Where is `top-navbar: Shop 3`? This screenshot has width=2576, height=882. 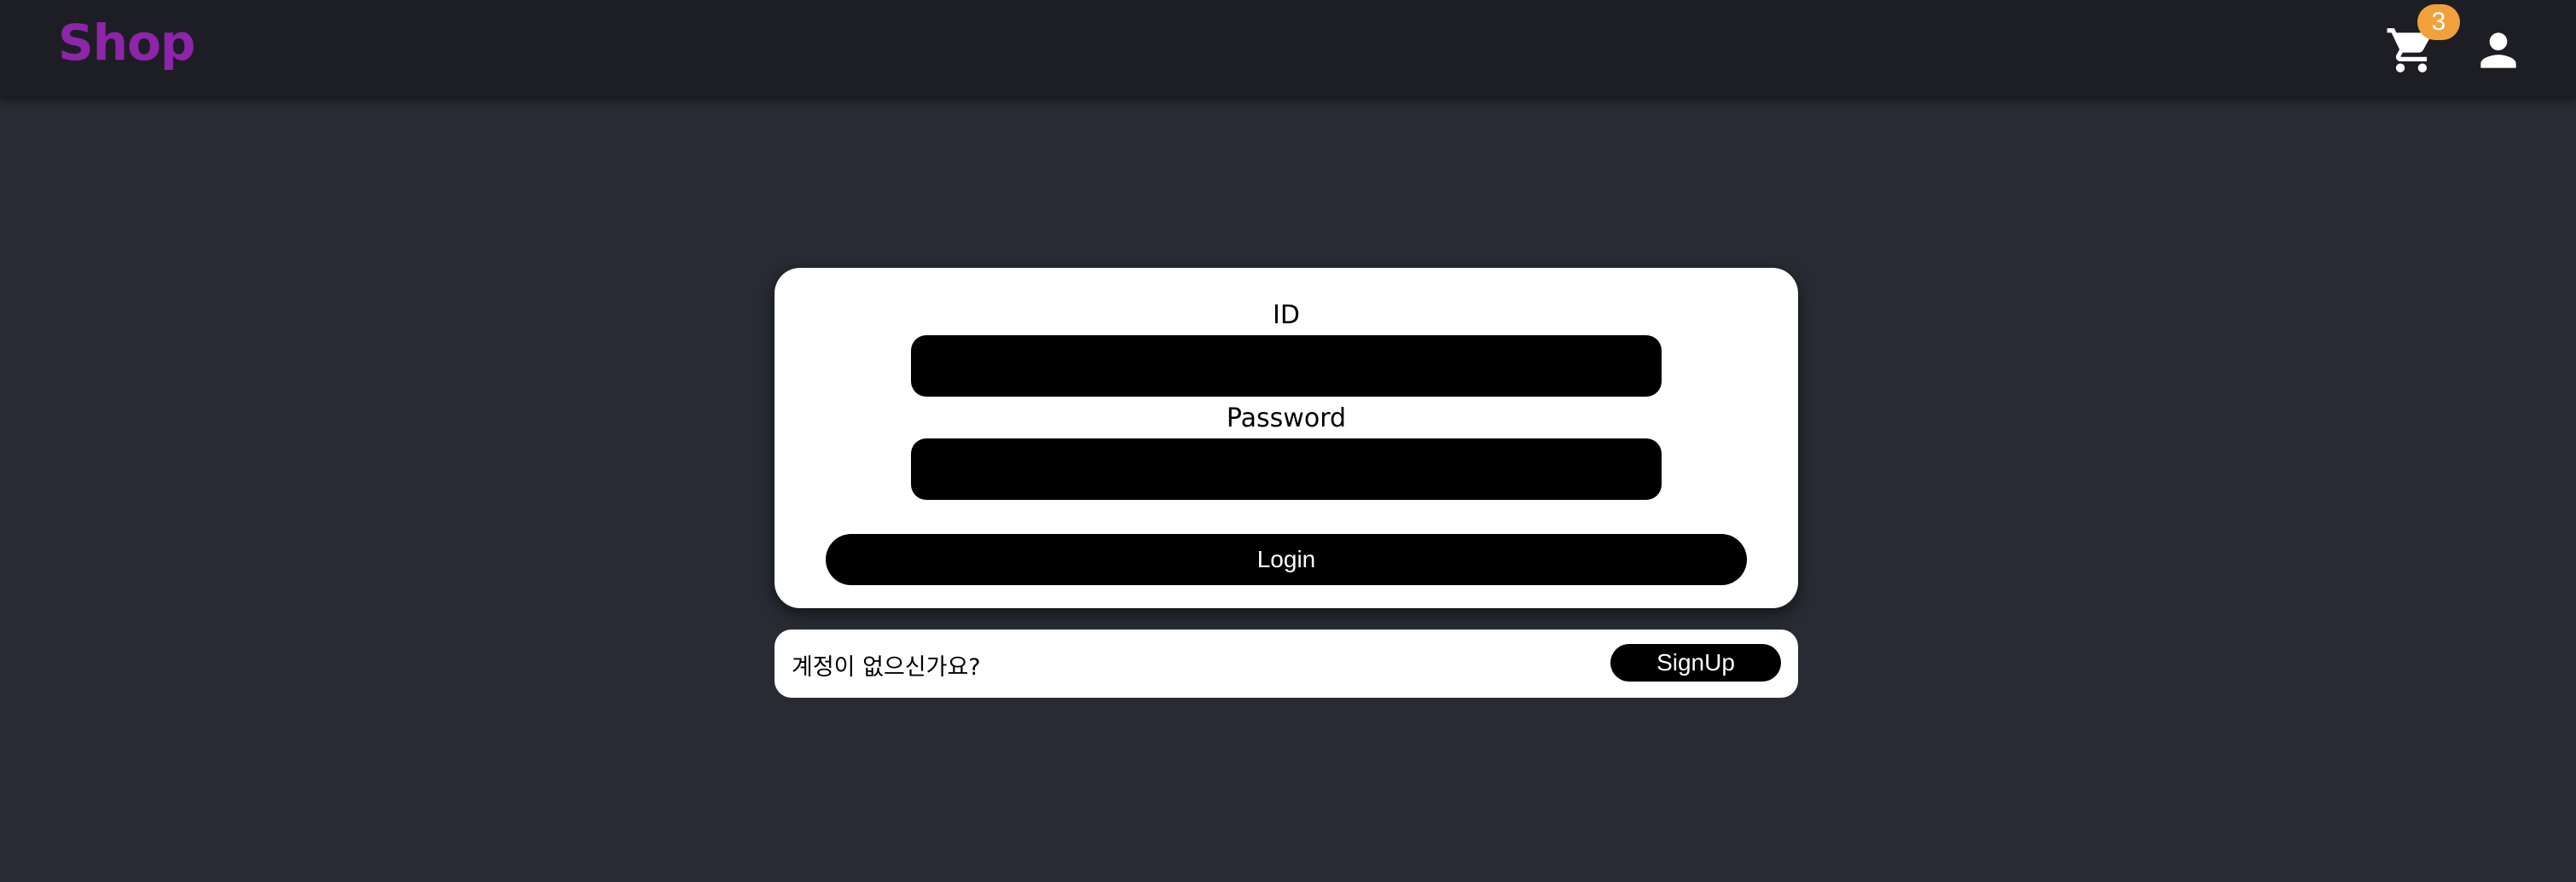
top-navbar: Shop 3 is located at coordinates (1288, 48).